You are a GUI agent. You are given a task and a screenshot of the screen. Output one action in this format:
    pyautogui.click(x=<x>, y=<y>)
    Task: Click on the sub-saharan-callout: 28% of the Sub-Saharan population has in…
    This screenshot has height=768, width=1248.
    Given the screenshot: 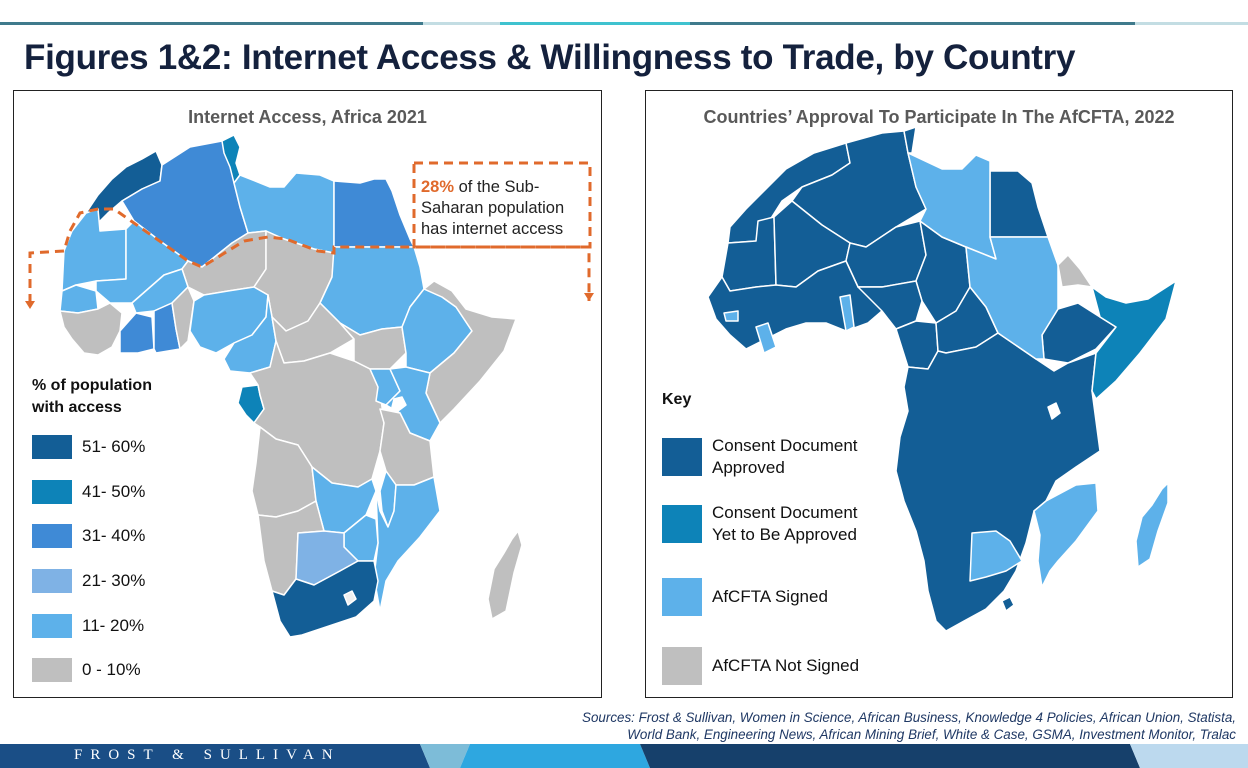 What is the action you would take?
    pyautogui.click(x=505, y=208)
    